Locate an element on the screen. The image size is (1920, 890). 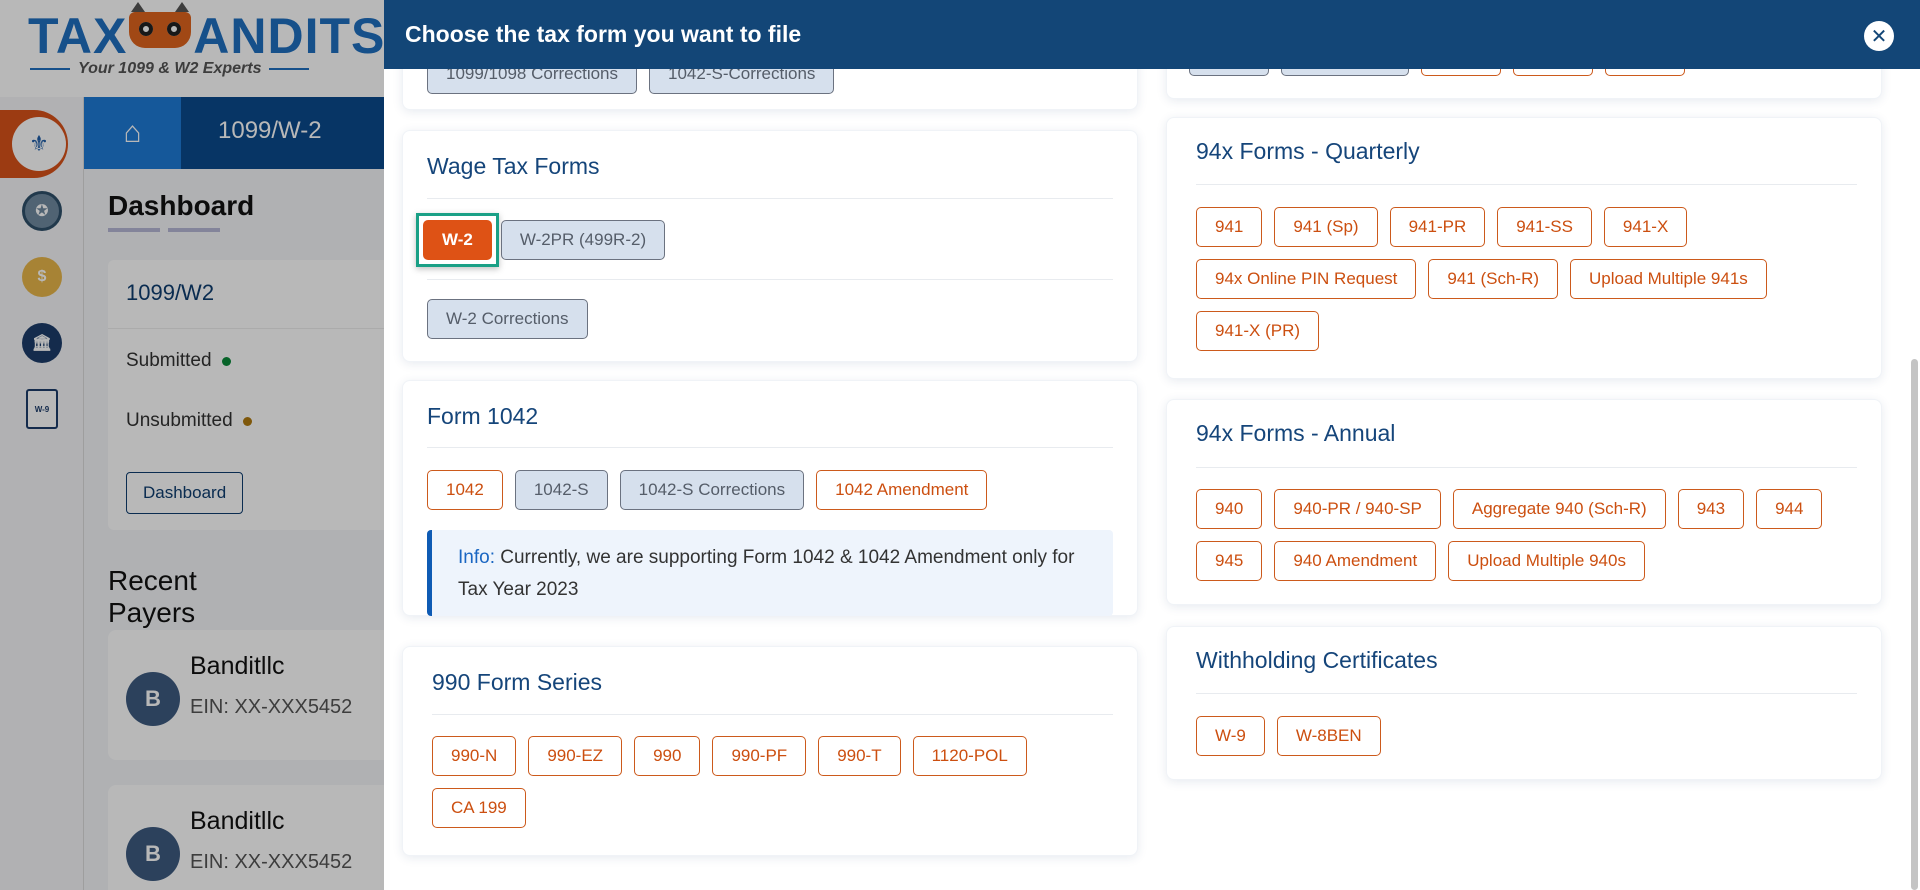
close-icon: ✕ is located at coordinates (1879, 36).